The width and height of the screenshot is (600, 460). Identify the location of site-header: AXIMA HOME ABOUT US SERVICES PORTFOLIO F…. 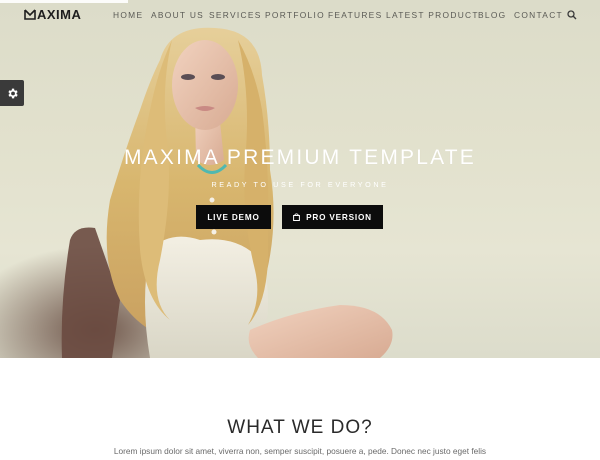
(300, 15).